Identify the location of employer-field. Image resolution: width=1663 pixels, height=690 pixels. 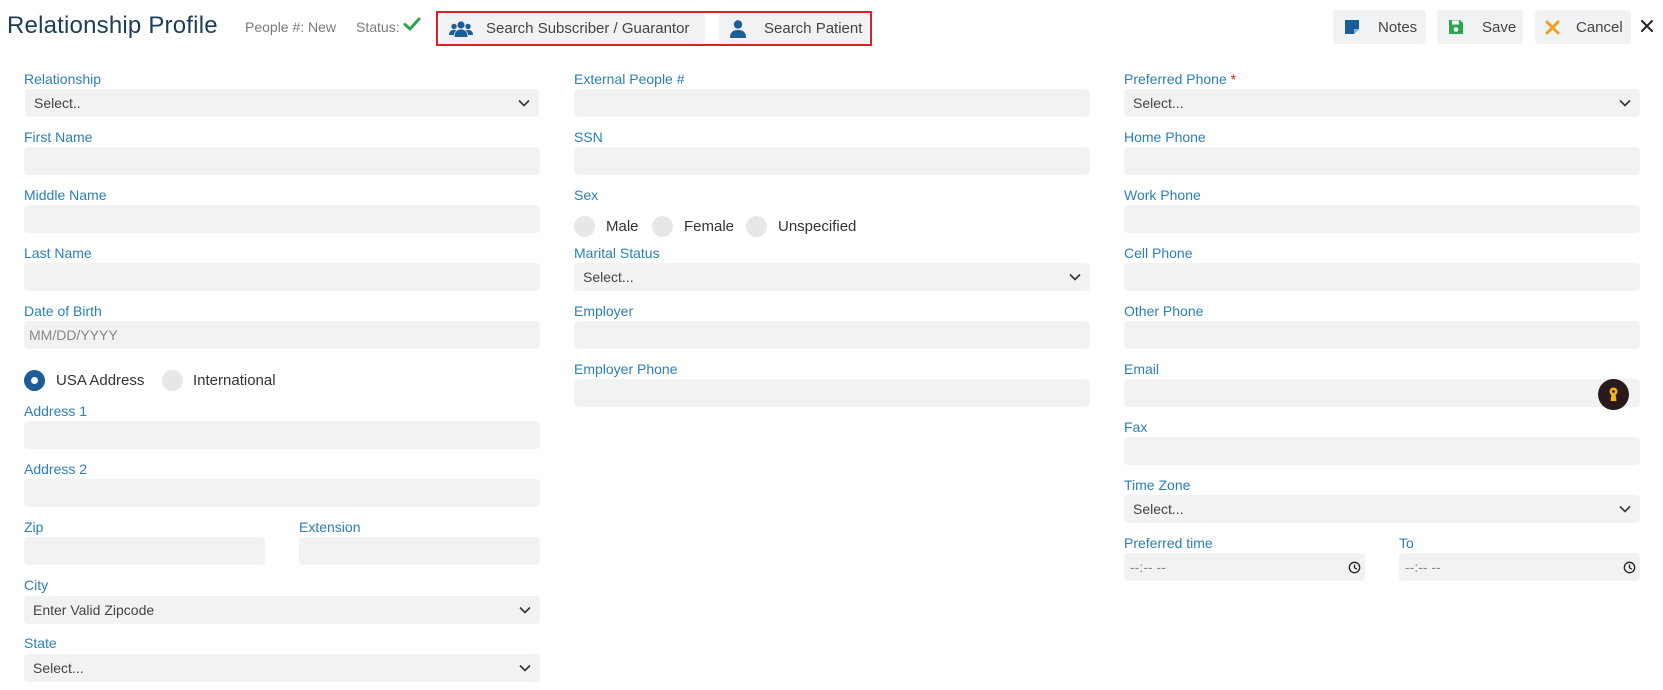
(832, 335).